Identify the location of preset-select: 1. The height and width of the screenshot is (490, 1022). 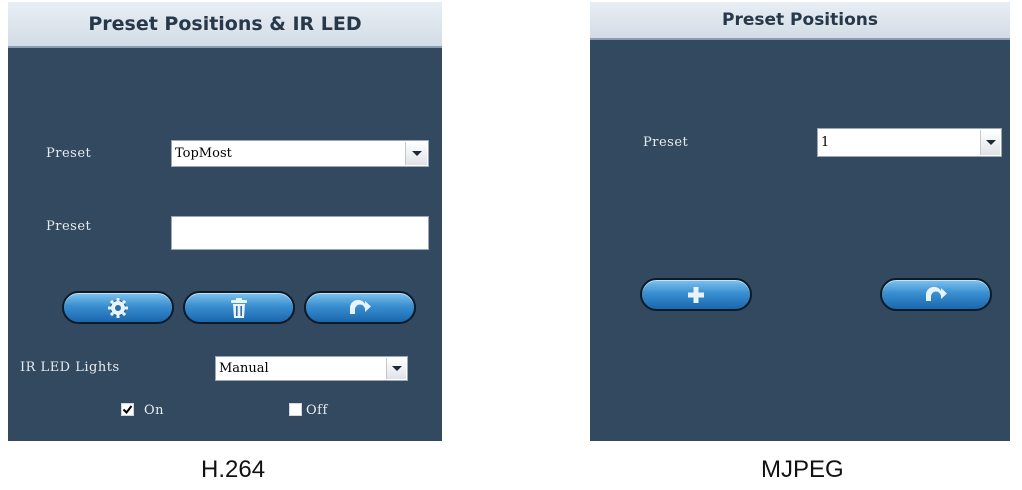
(909, 142).